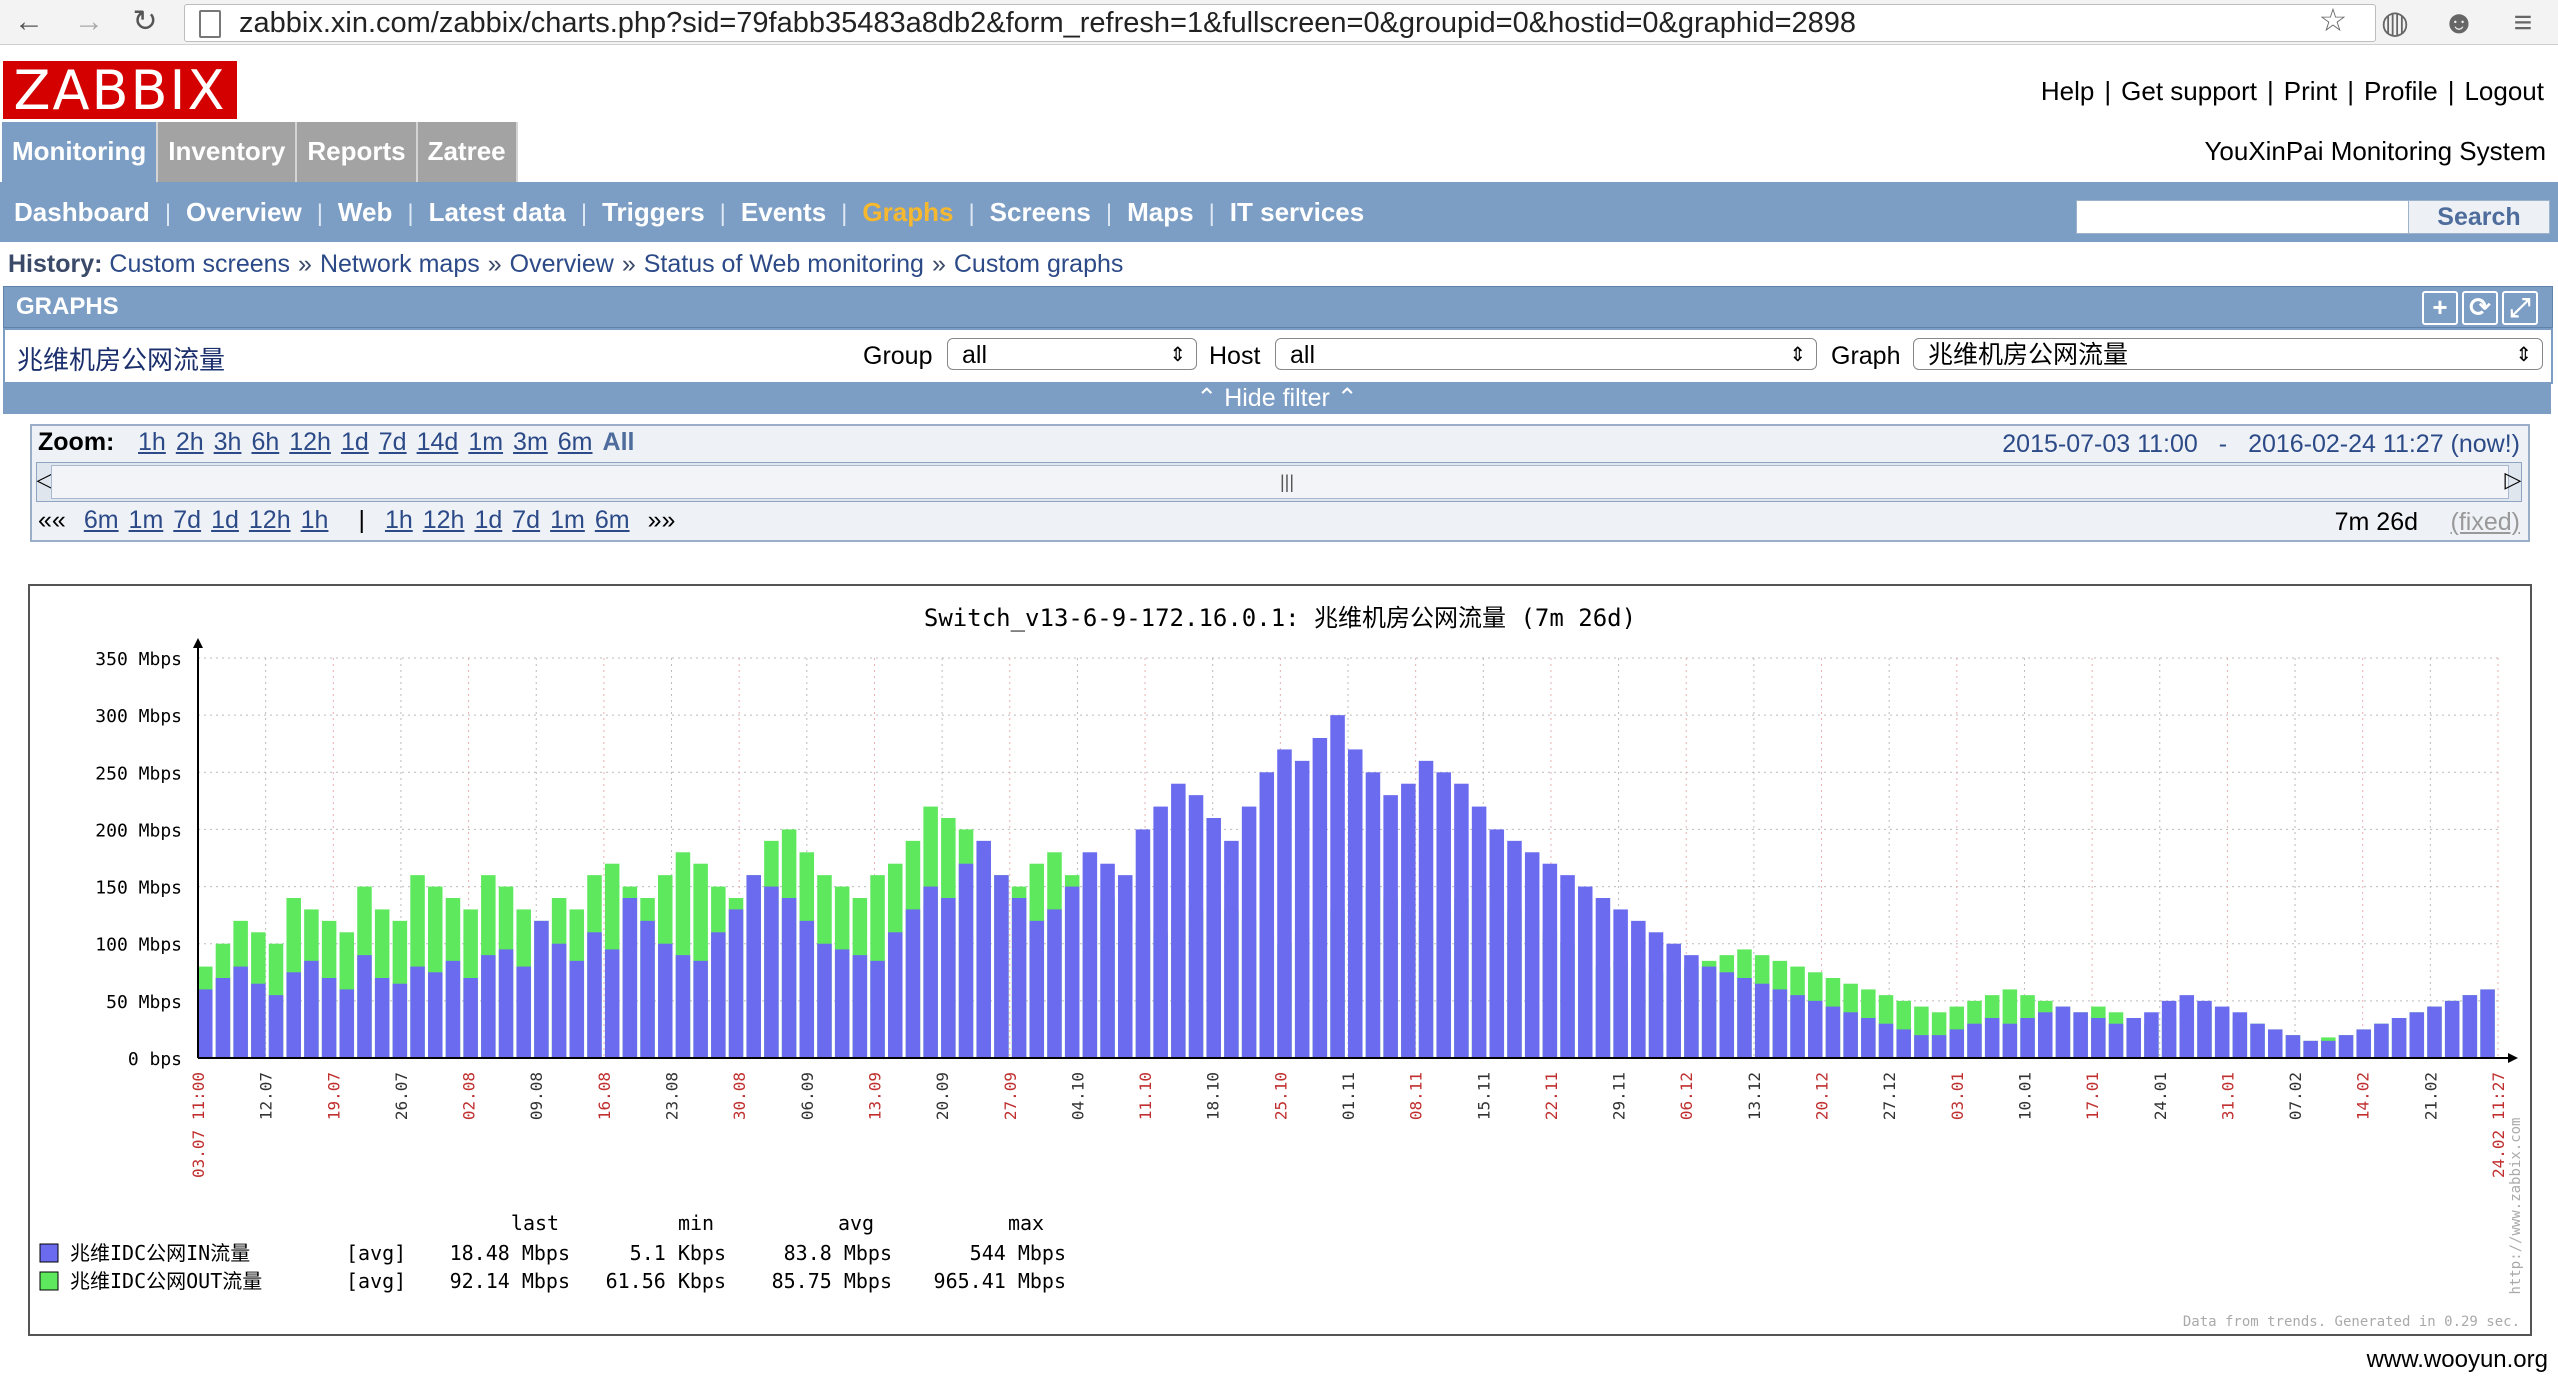  I want to click on back-arrow-icon: ←, so click(29, 22).